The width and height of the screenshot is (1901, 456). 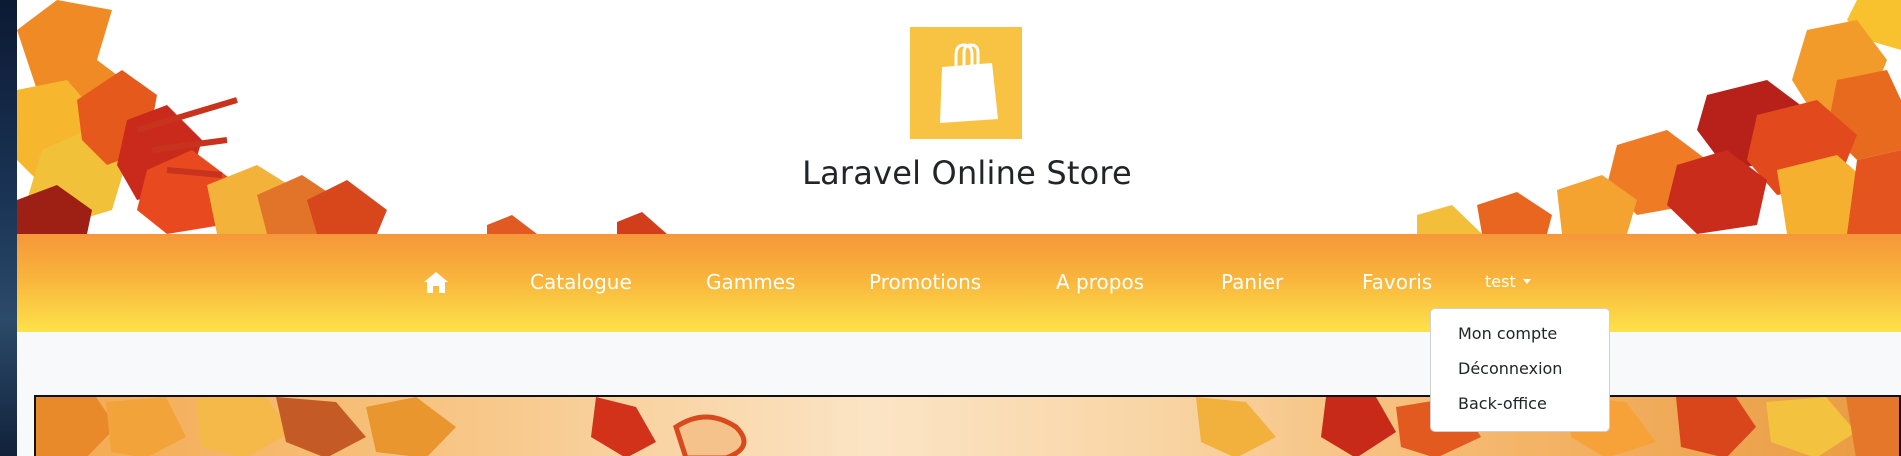 What do you see at coordinates (1526, 281) in the screenshot?
I see `caret-down-icon` at bounding box center [1526, 281].